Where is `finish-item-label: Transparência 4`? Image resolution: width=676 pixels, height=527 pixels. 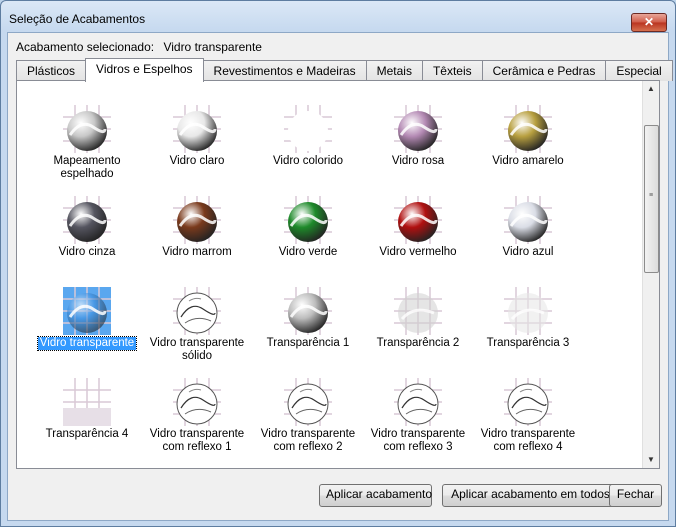 finish-item-label: Transparência 4 is located at coordinates (87, 434).